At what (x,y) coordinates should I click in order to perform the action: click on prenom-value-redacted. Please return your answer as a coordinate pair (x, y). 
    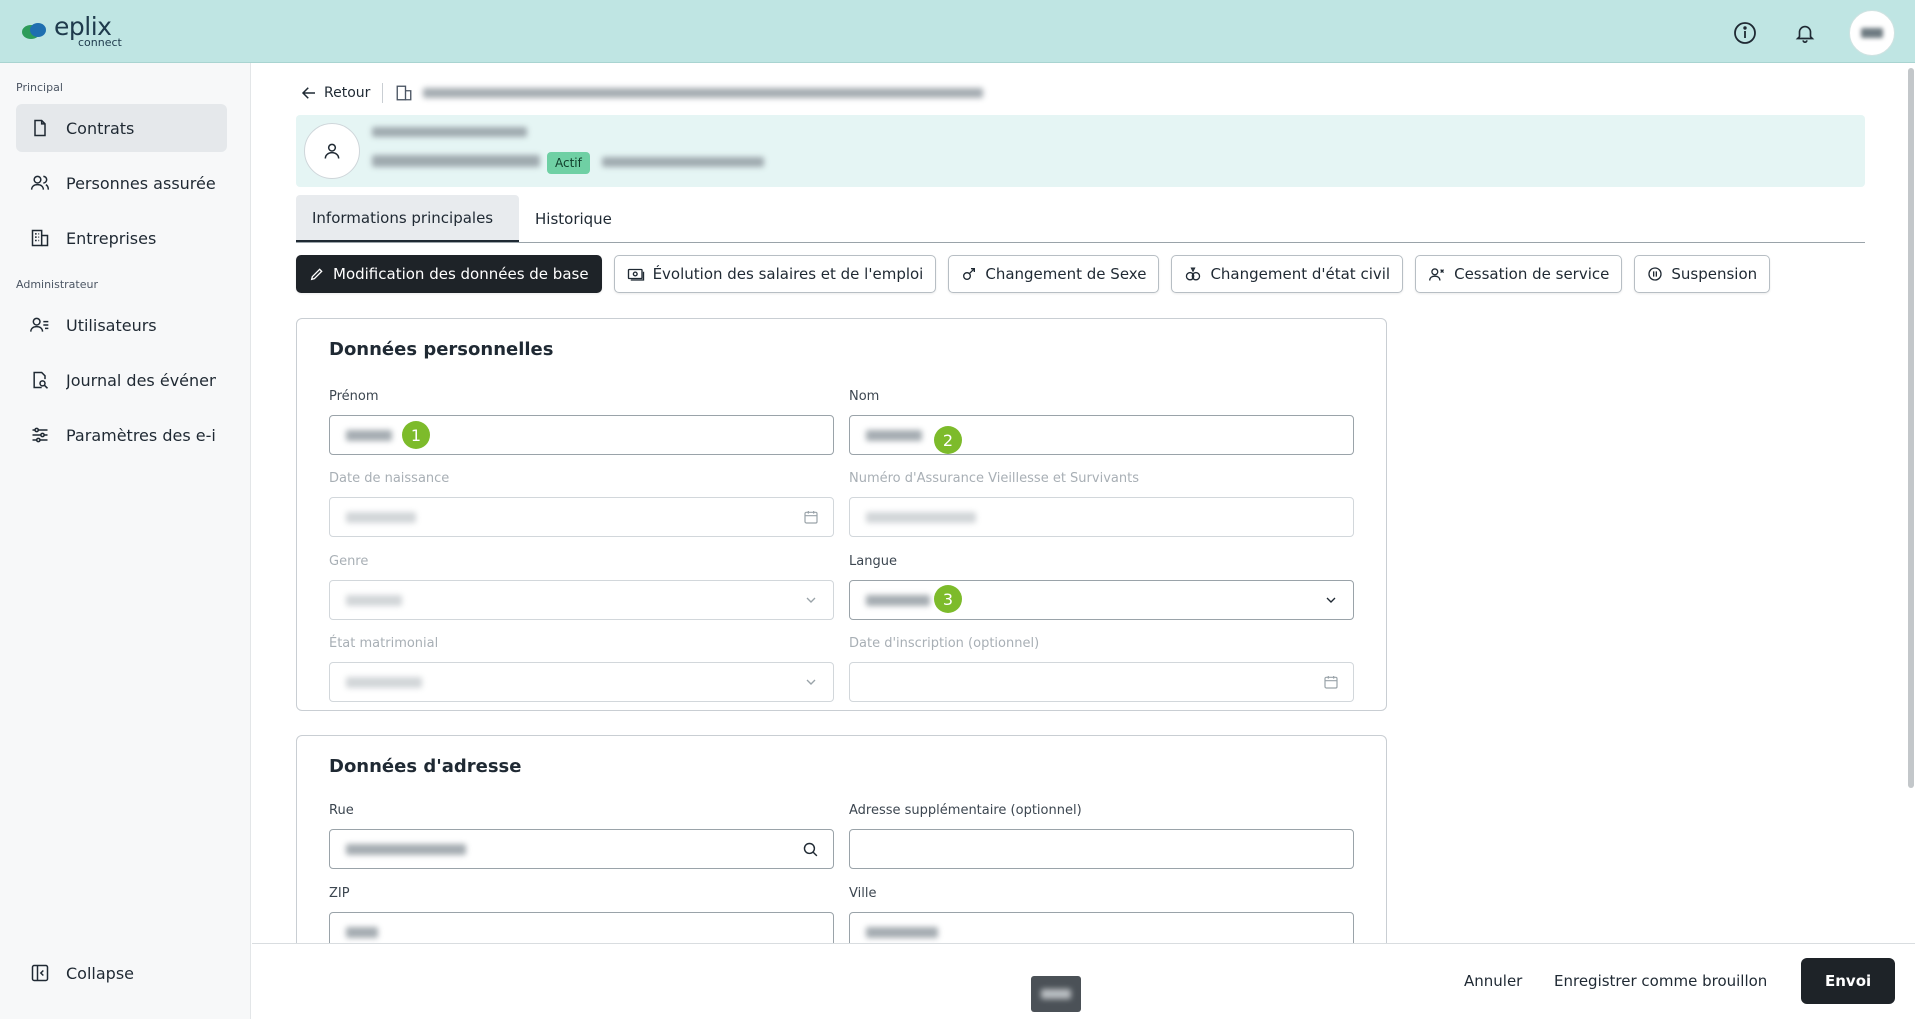
    Looking at the image, I should click on (369, 435).